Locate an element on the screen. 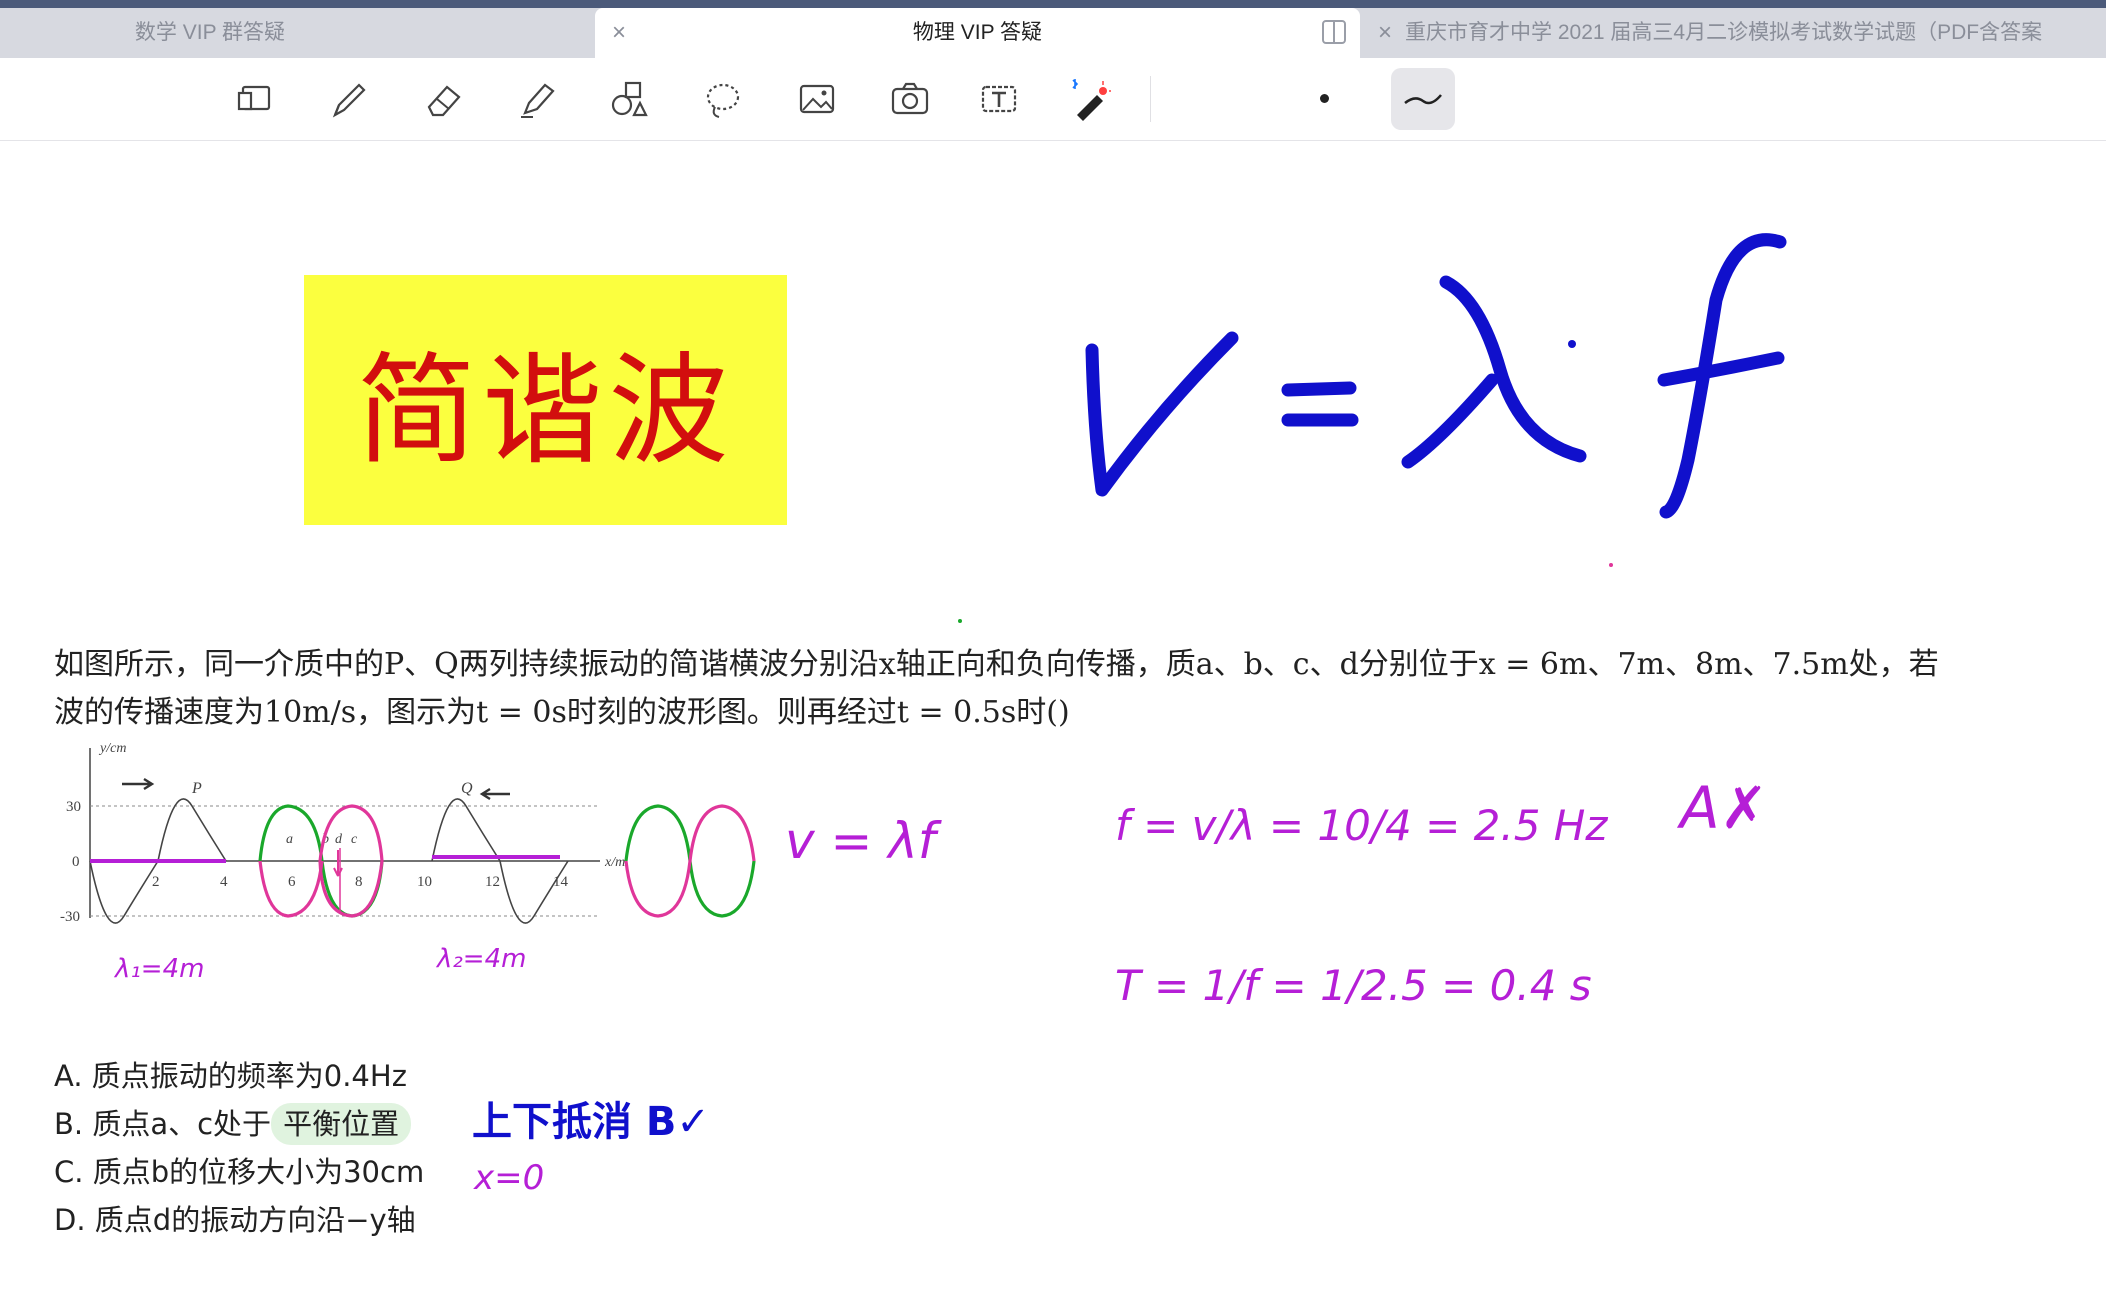 The height and width of the screenshot is (1316, 2106). x-tick-8: 8 is located at coordinates (359, 882).